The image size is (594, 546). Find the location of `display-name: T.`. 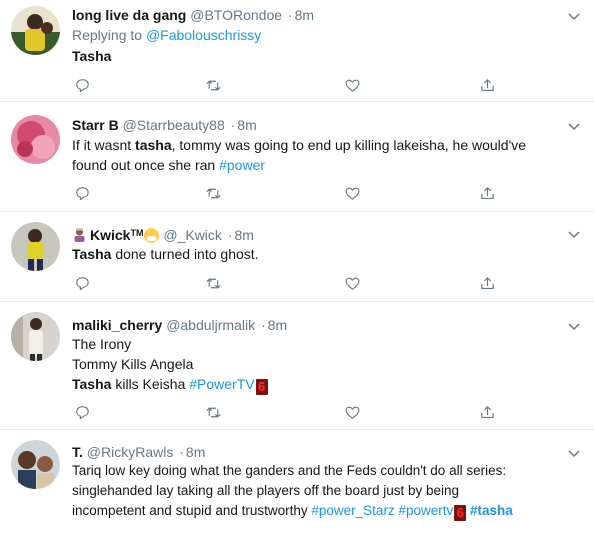

display-name: T. is located at coordinates (77, 452).